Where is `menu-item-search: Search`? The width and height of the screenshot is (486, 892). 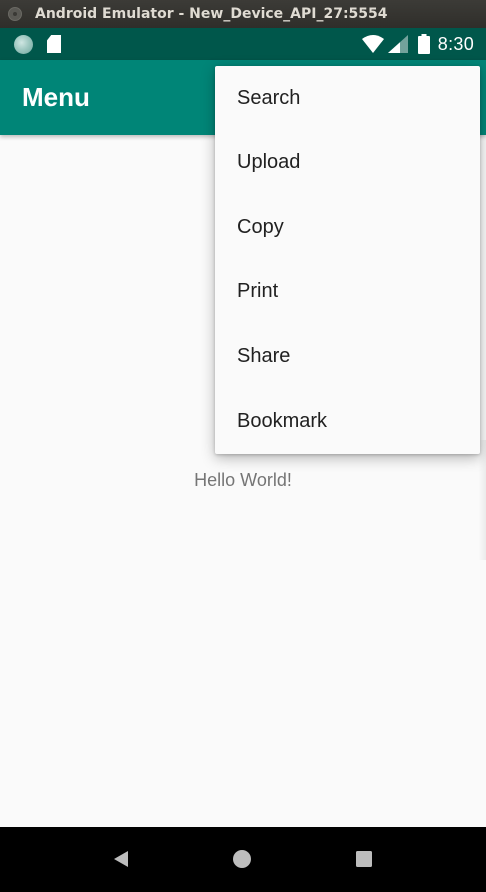 menu-item-search: Search is located at coordinates (347, 98).